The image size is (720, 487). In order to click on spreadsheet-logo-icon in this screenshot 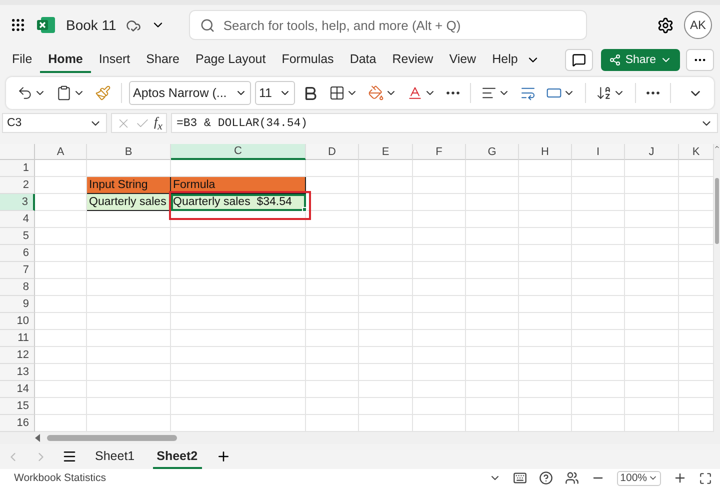, I will do `click(46, 25)`.